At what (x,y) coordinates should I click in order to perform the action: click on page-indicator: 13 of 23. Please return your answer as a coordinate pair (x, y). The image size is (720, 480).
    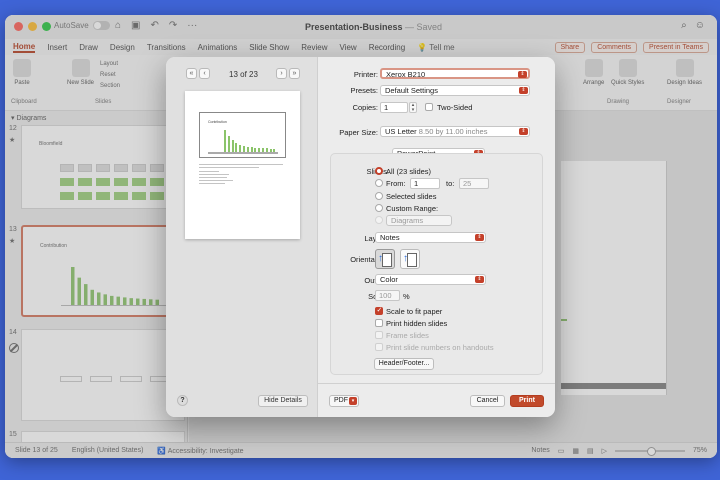
    Looking at the image, I should click on (243, 74).